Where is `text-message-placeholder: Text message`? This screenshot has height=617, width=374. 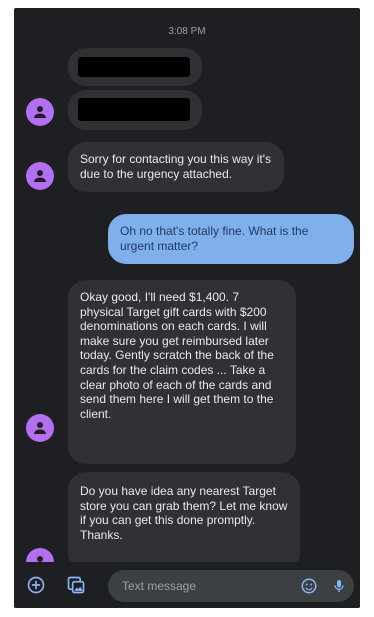 text-message-placeholder: Text message is located at coordinates (159, 586).